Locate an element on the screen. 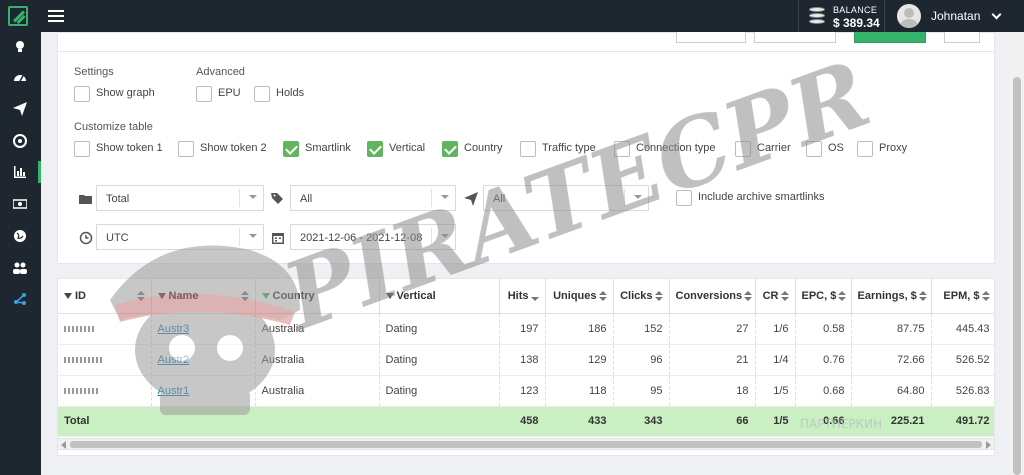 This screenshot has height=475, width=1024. cell-hits: 123 is located at coordinates (522, 391).